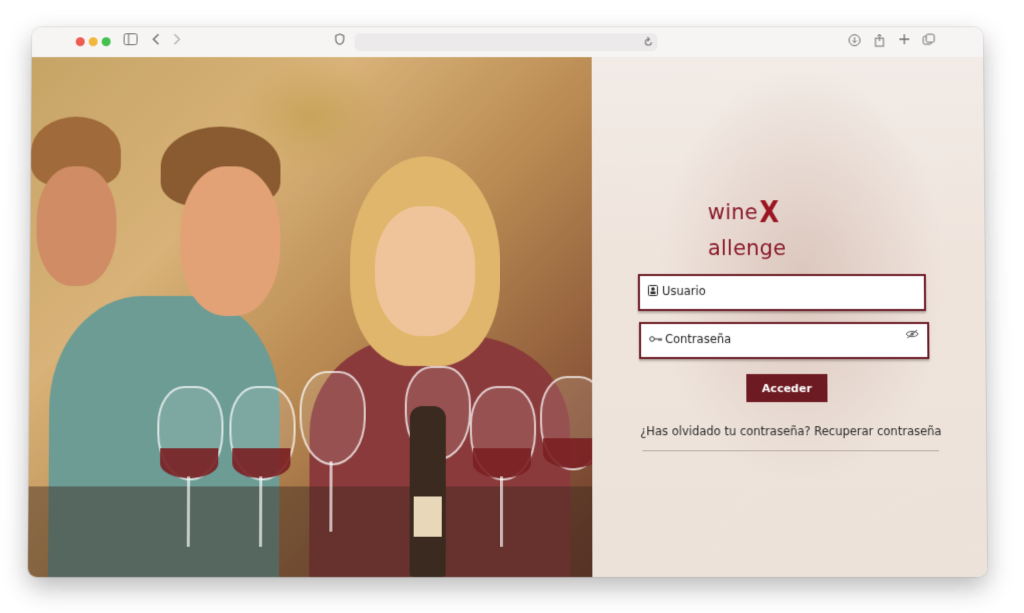  Describe the element at coordinates (855, 42) in the screenshot. I see `download-icon` at that location.